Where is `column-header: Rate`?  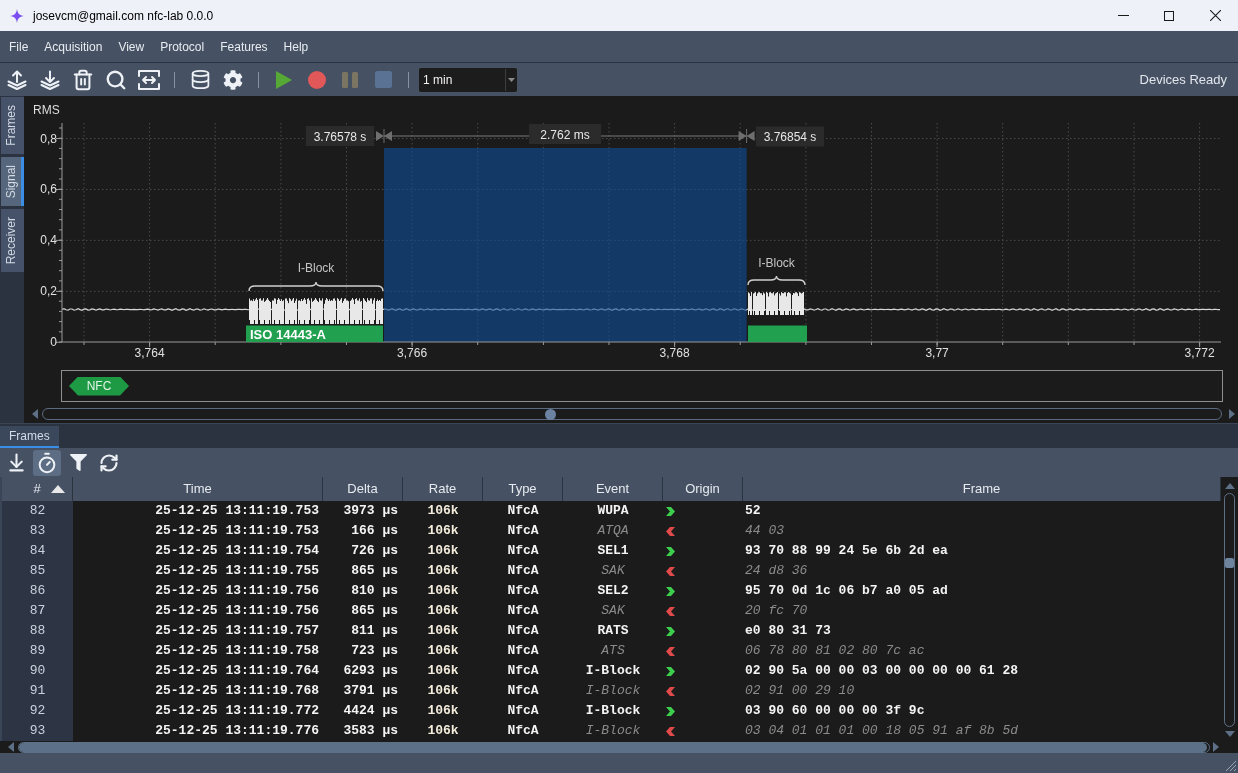
column-header: Rate is located at coordinates (443, 489).